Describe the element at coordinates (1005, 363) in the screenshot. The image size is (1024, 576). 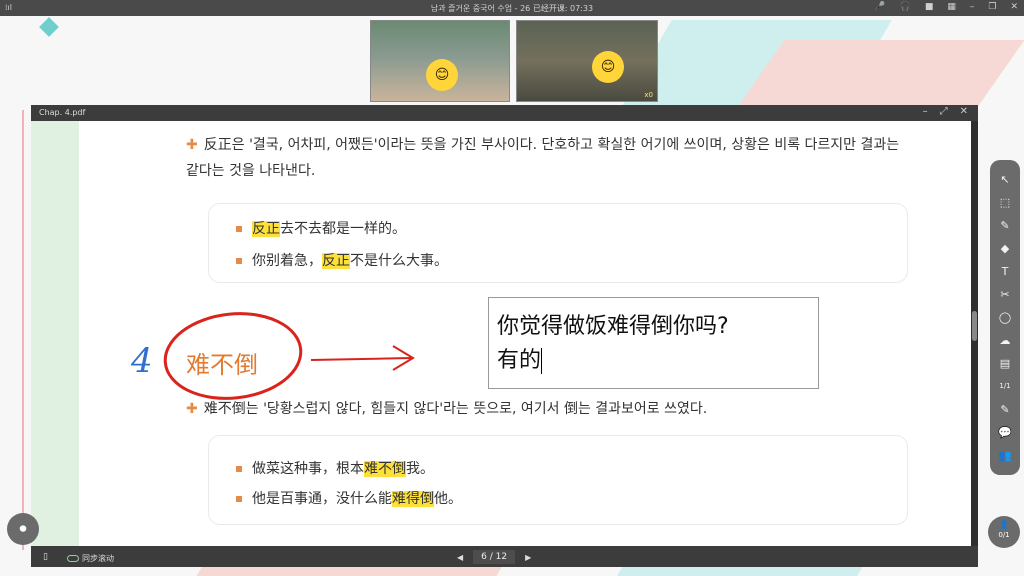
I see `briefcase-icon: ▤` at that location.